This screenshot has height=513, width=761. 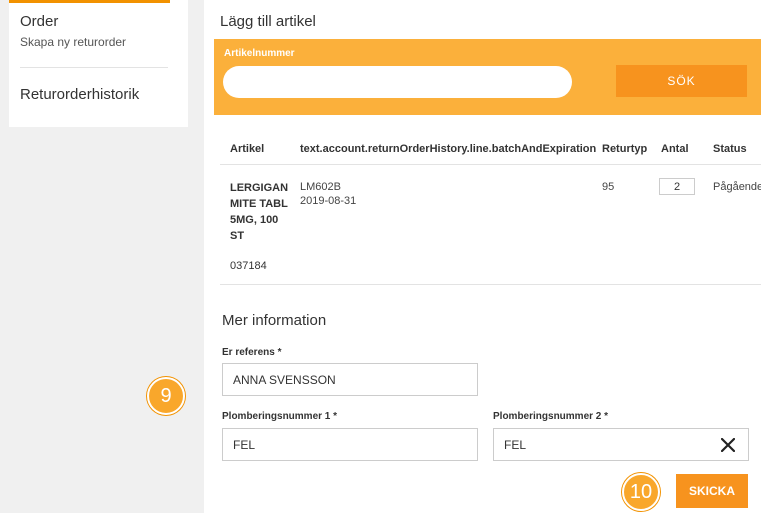 What do you see at coordinates (79, 94) in the screenshot?
I see `sidebar-item-return-history: Returorderhistorik` at bounding box center [79, 94].